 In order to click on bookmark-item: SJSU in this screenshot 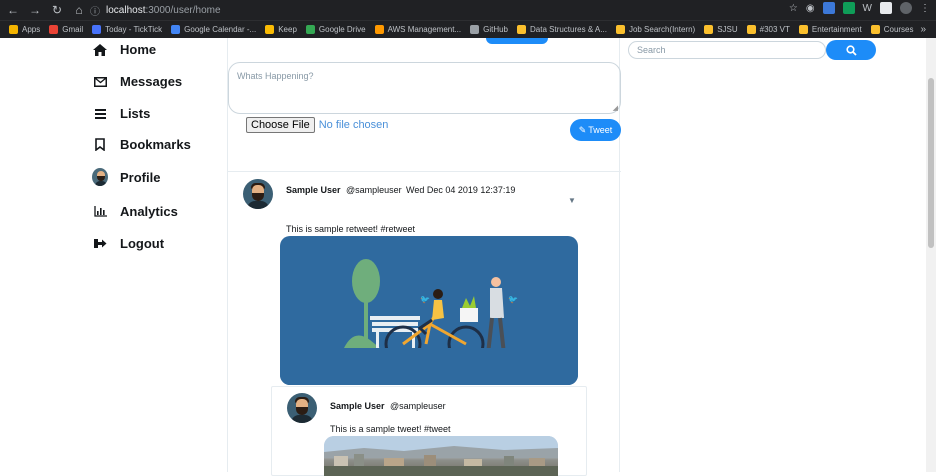, I will do `click(721, 29)`.